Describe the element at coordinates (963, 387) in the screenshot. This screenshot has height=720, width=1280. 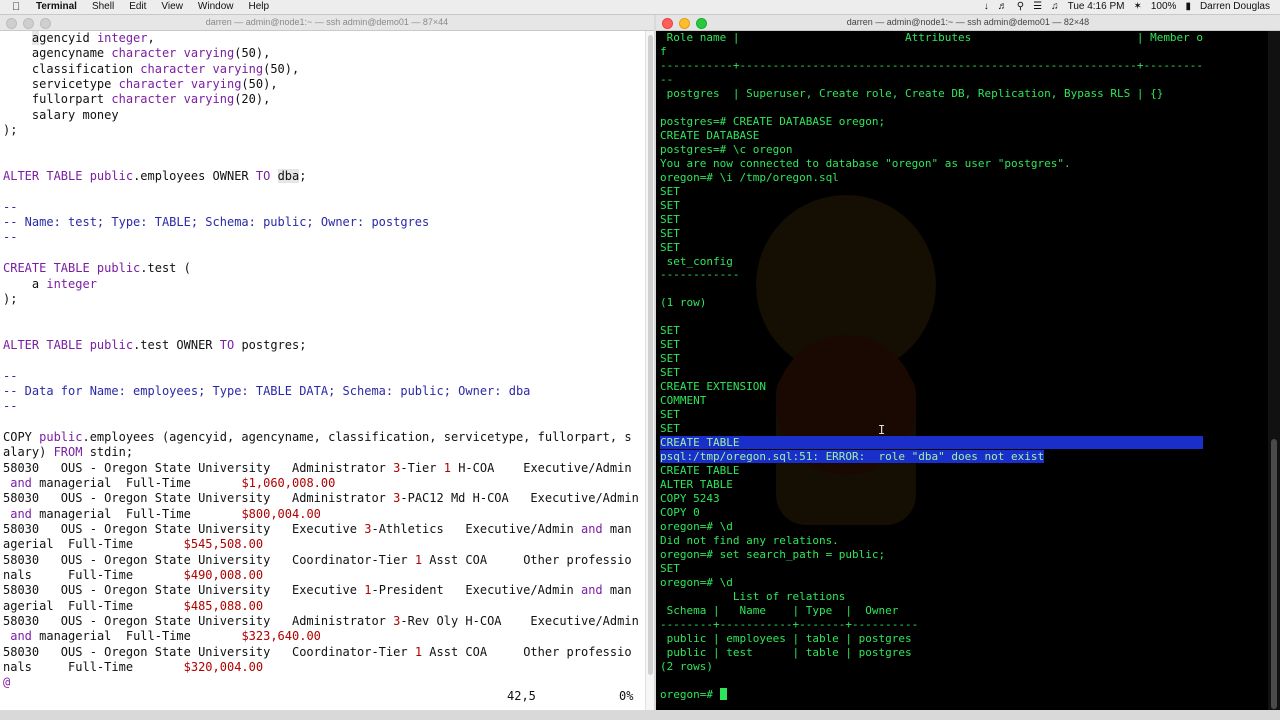
I see `psql-line: CREATE EXTENSION` at that location.